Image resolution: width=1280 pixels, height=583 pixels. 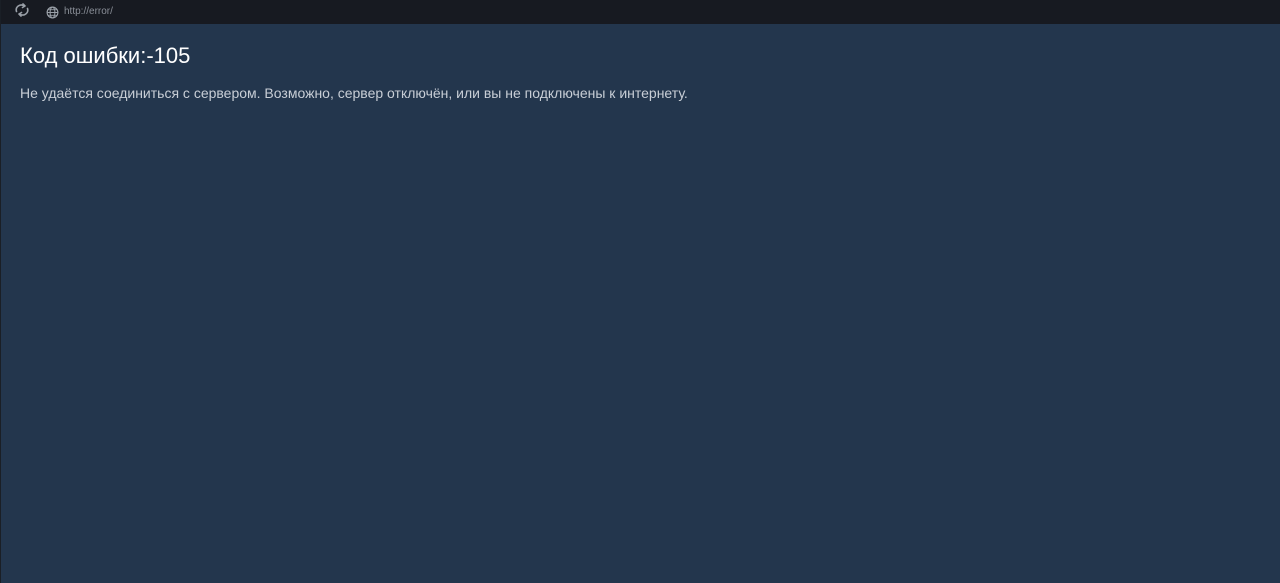 I want to click on globe-icon, so click(x=52, y=12).